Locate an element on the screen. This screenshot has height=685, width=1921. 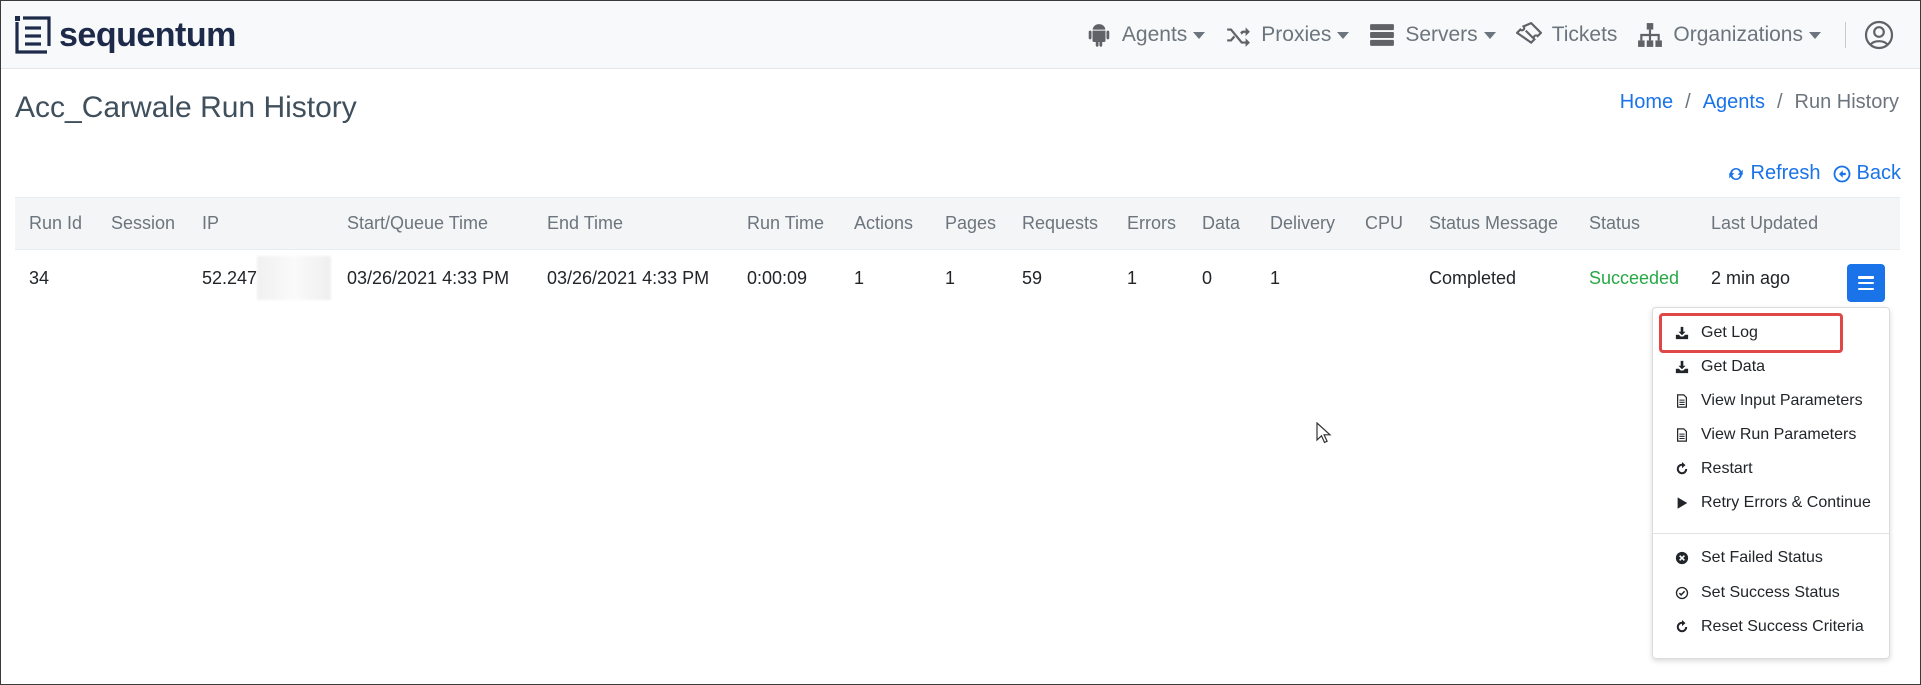
menu-label: View Input Parameters is located at coordinates (1782, 400).